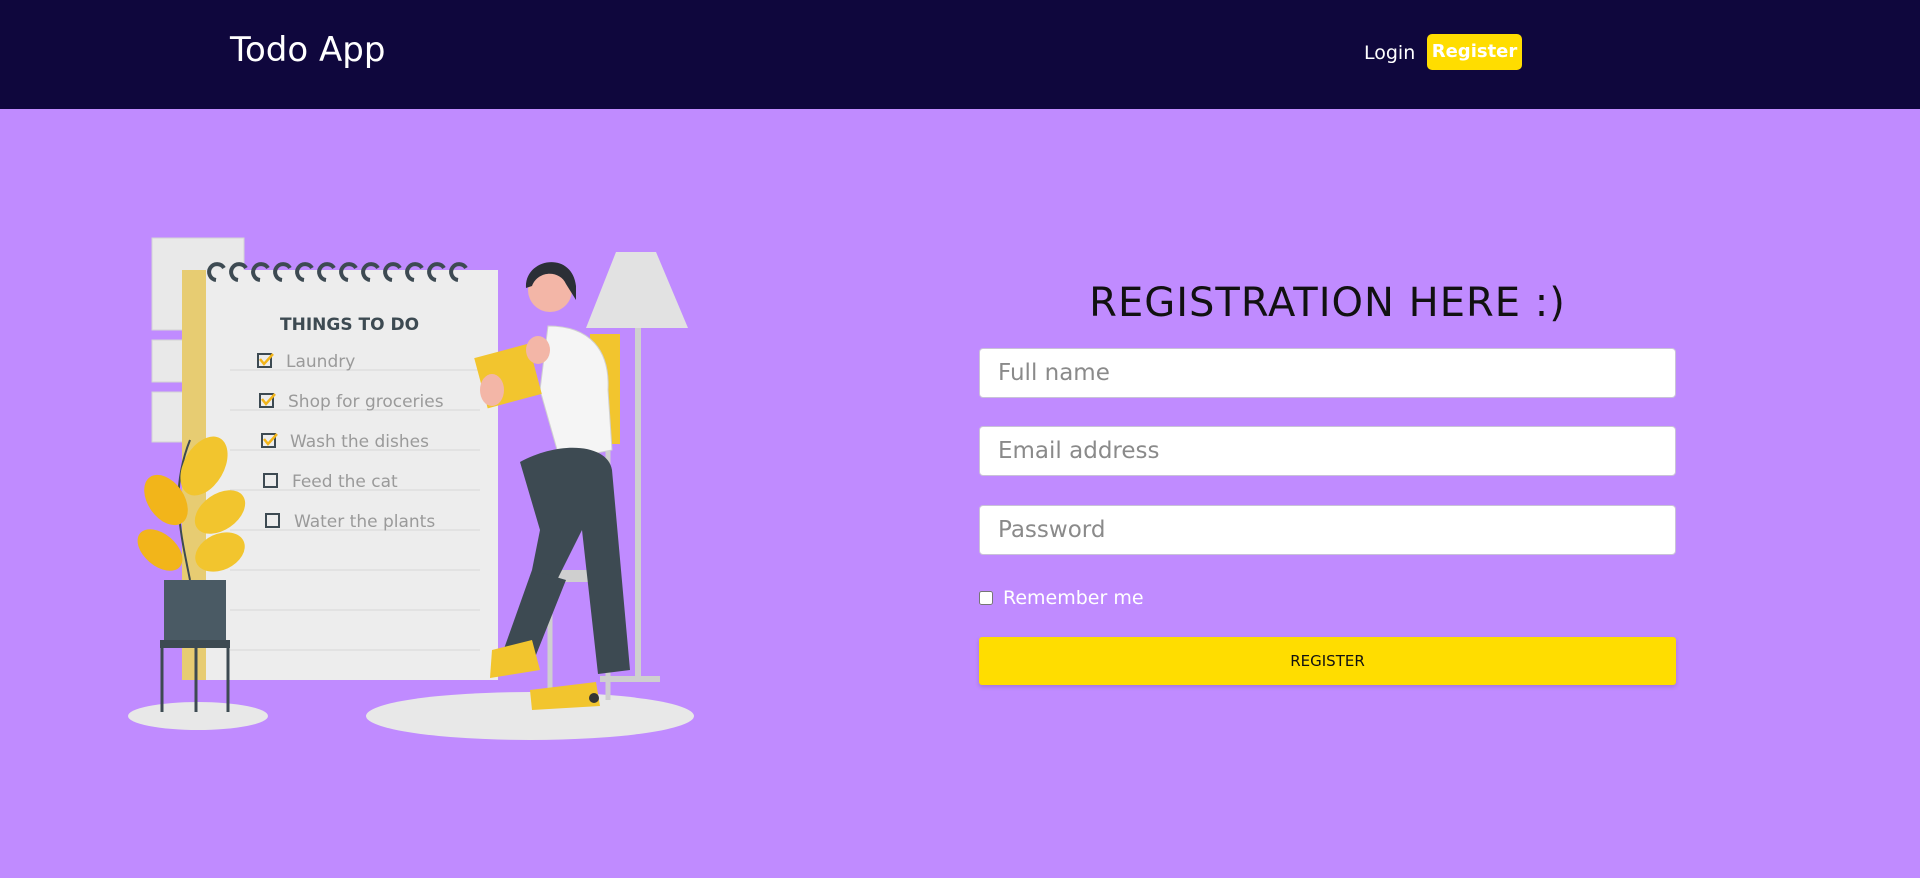 This screenshot has height=878, width=1920. What do you see at coordinates (1327, 373) in the screenshot?
I see `full-name-input` at bounding box center [1327, 373].